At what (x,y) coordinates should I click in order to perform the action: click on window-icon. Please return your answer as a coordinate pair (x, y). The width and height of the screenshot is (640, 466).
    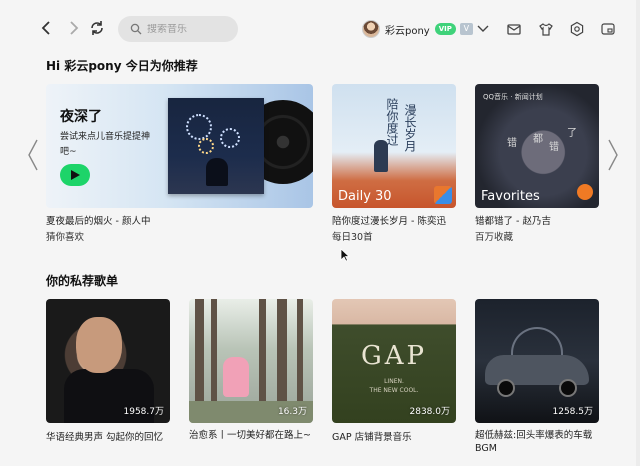
    Looking at the image, I should click on (608, 29).